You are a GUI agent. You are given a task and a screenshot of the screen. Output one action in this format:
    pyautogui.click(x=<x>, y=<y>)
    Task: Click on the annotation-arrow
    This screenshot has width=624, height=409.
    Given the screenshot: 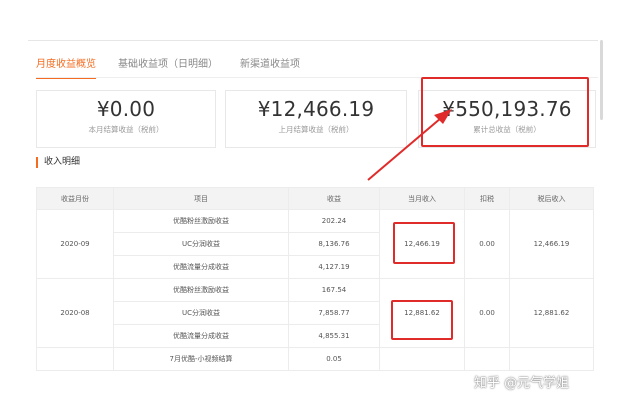 What is the action you would take?
    pyautogui.click(x=409, y=145)
    